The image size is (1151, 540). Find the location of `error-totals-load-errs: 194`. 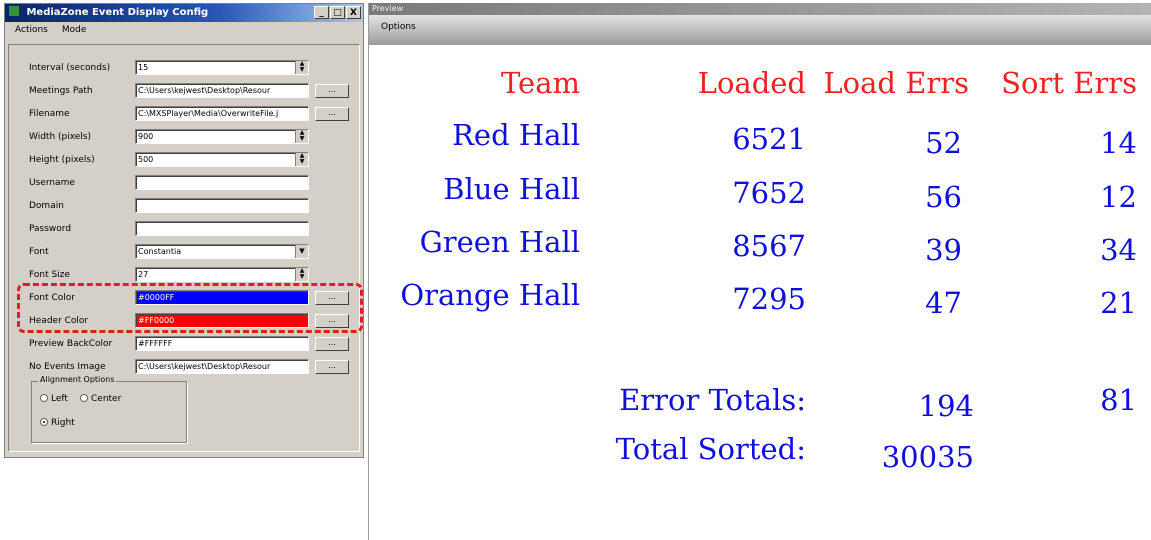

error-totals-load-errs: 194 is located at coordinates (946, 406).